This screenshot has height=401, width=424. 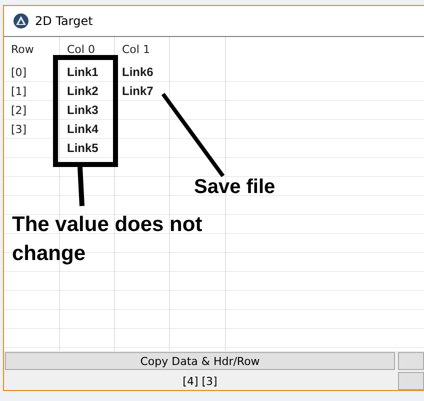 I want to click on leader-line, so click(x=81, y=186).